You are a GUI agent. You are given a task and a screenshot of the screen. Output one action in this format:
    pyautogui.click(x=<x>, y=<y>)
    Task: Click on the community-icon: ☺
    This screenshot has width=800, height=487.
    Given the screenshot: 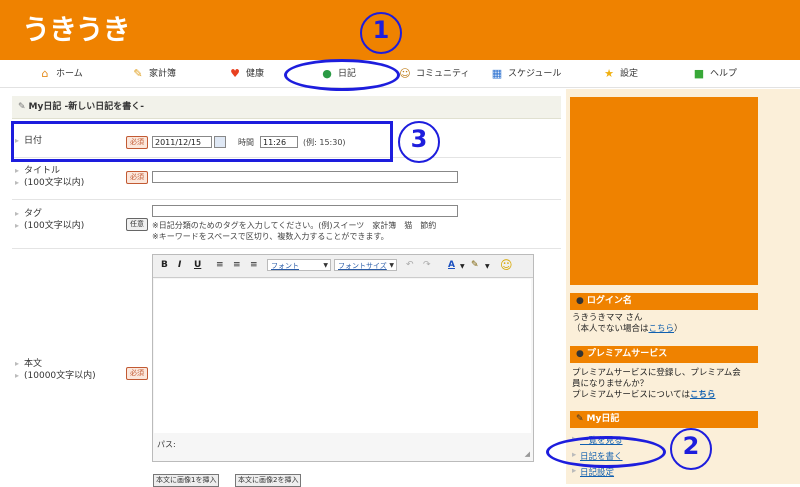 What is the action you would take?
    pyautogui.click(x=405, y=73)
    